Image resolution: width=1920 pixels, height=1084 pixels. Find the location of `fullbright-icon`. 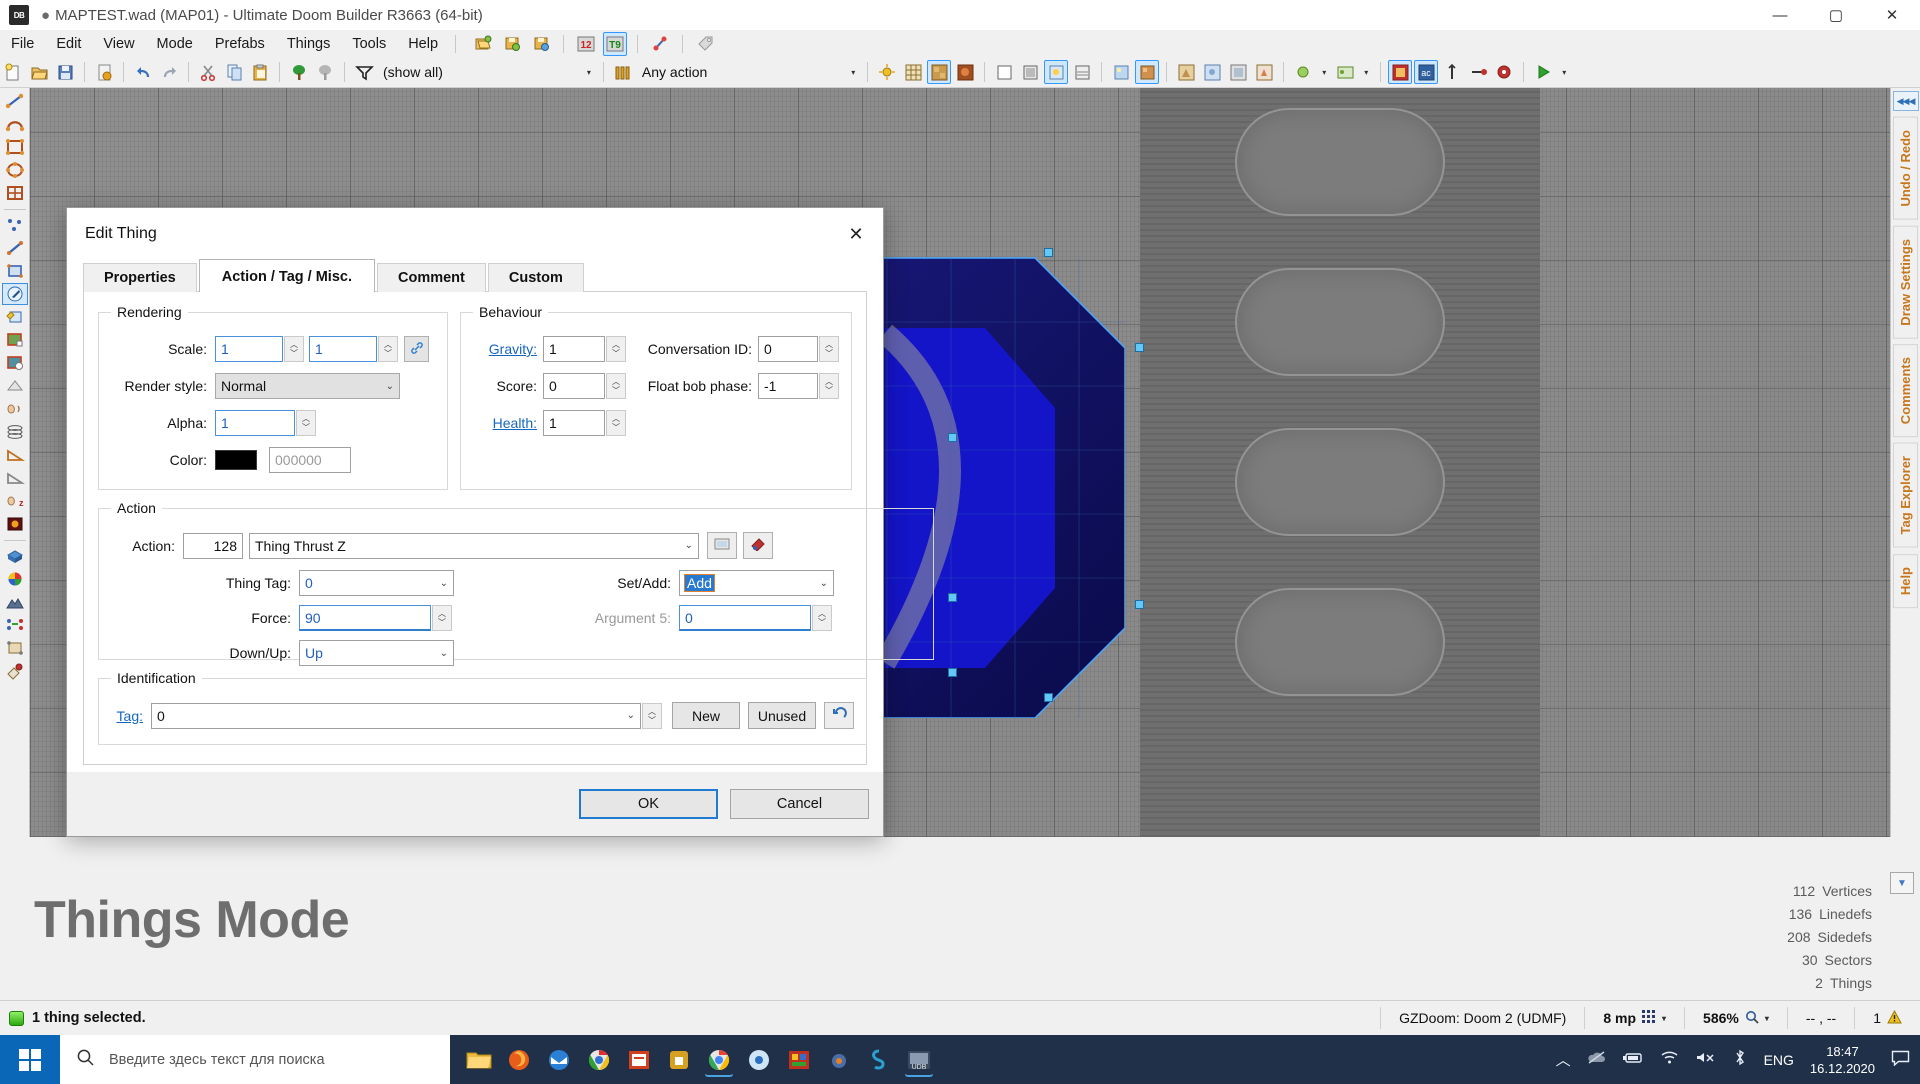

fullbright-icon is located at coordinates (1030, 72).